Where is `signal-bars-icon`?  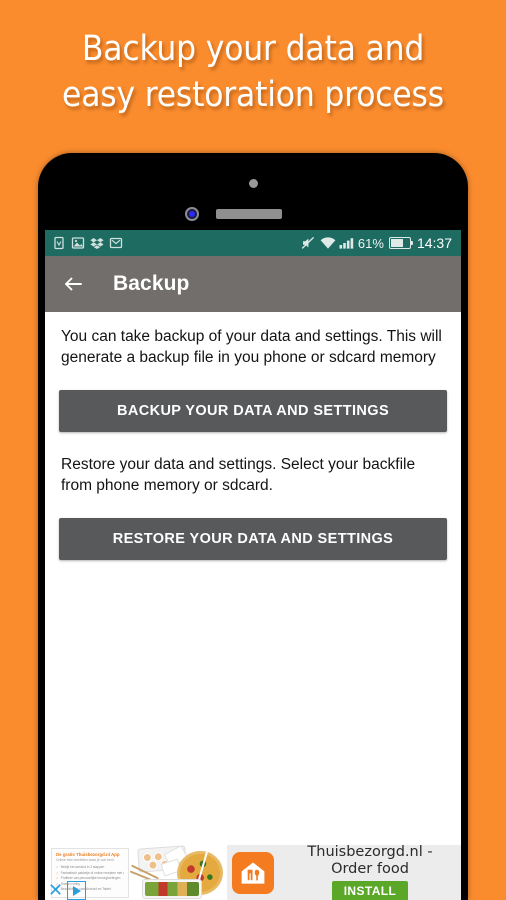
signal-bars-icon is located at coordinates (346, 243).